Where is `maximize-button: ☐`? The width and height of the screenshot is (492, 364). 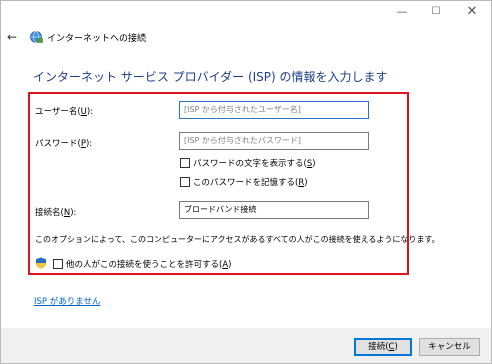
maximize-button: ☐ is located at coordinates (436, 12).